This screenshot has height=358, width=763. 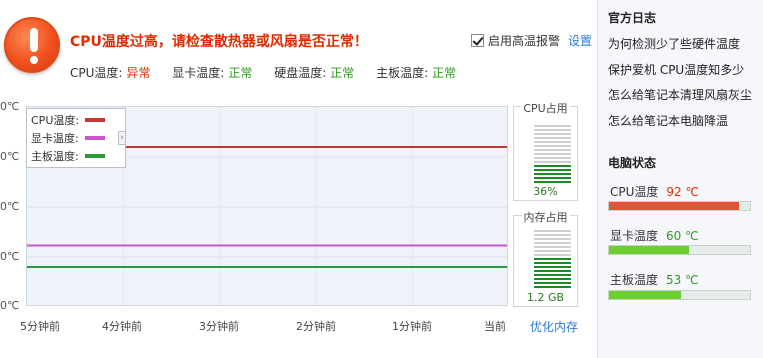 I want to click on status-value-disk: 正常, so click(x=342, y=73).